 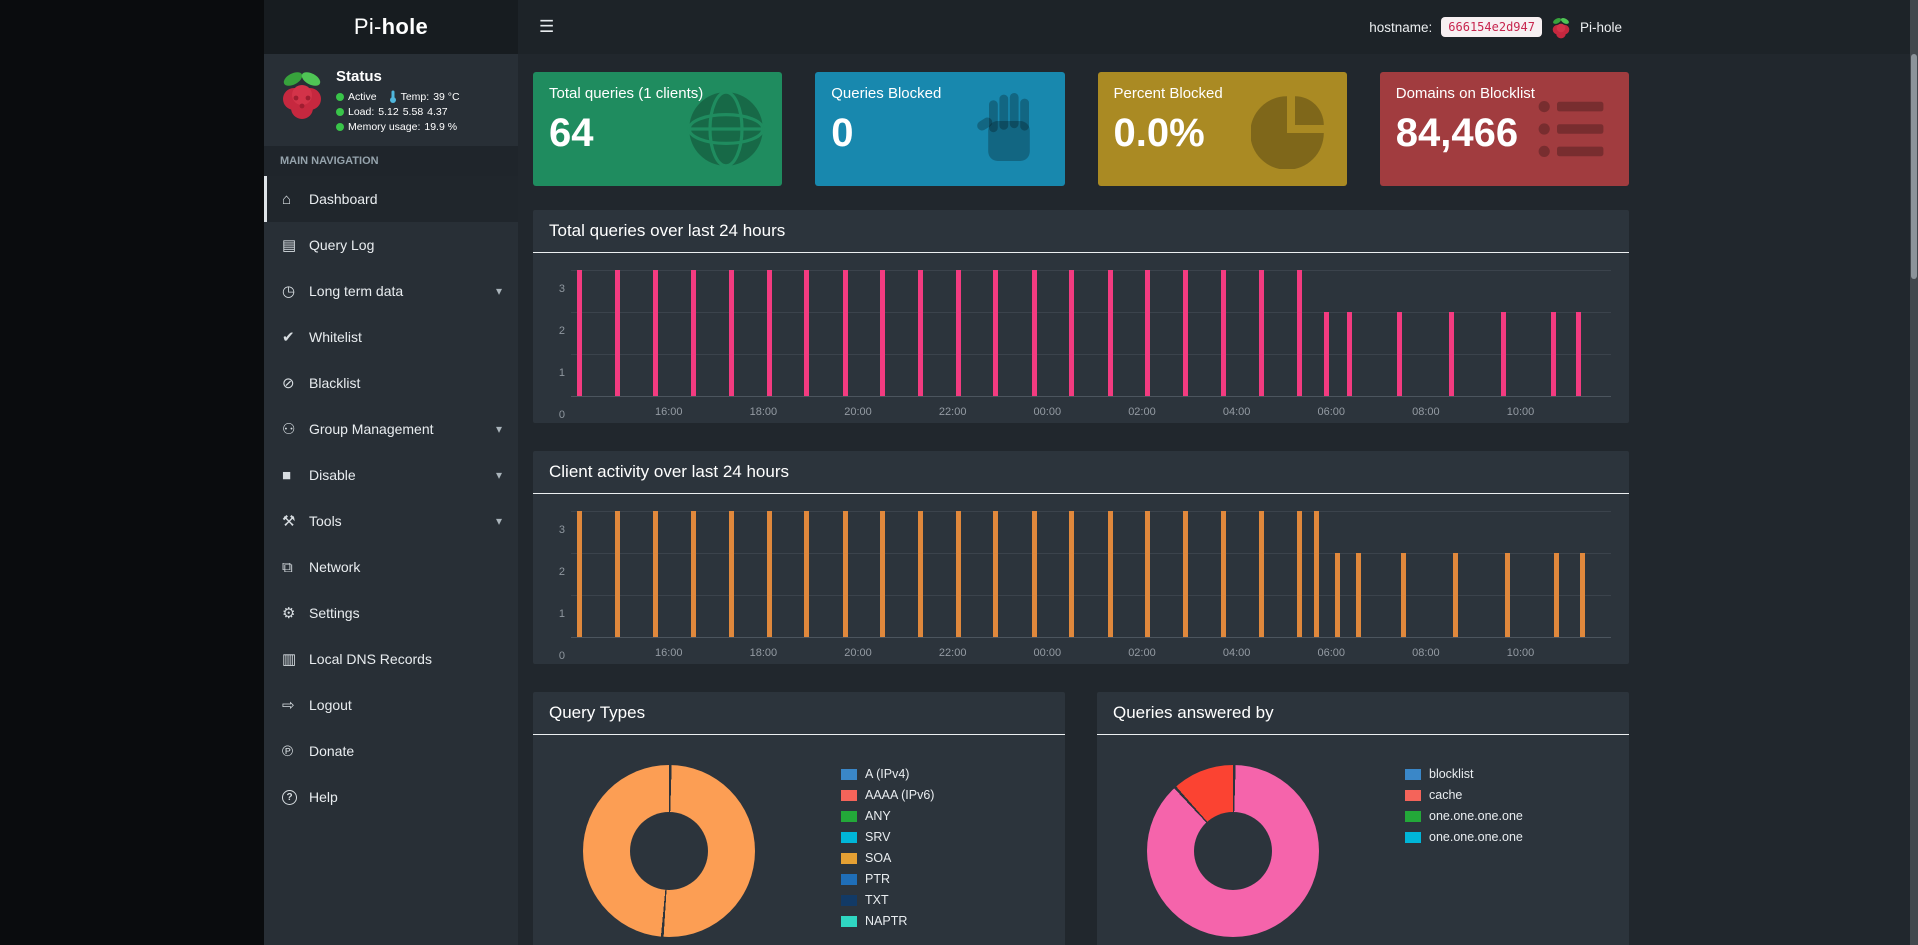 What do you see at coordinates (391, 337) in the screenshot?
I see `sidebar-item-whitelist: ✔ Whitelist` at bounding box center [391, 337].